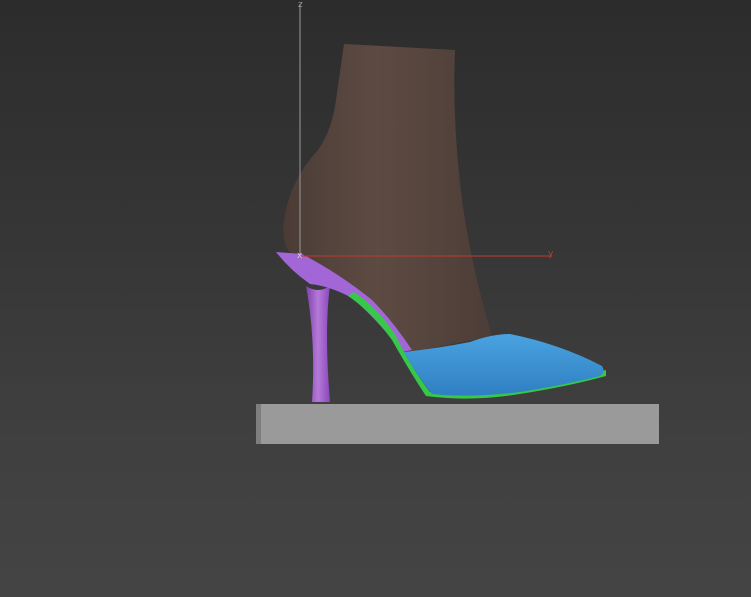  What do you see at coordinates (300, 5) in the screenshot?
I see `z-axis-label: z` at bounding box center [300, 5].